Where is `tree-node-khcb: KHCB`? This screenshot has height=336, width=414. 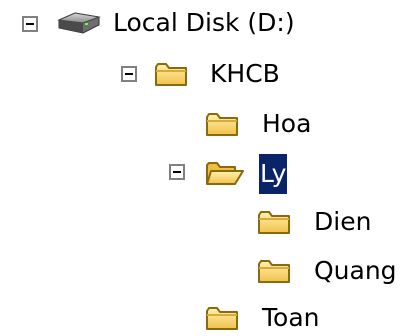
tree-node-khcb: KHCB is located at coordinates (210, 72).